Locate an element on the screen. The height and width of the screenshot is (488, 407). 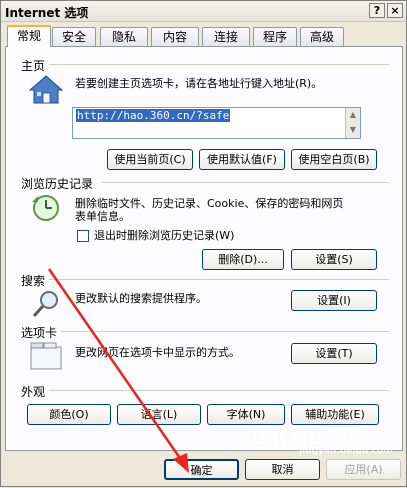
tab-general: 常规 is located at coordinates (29, 36).